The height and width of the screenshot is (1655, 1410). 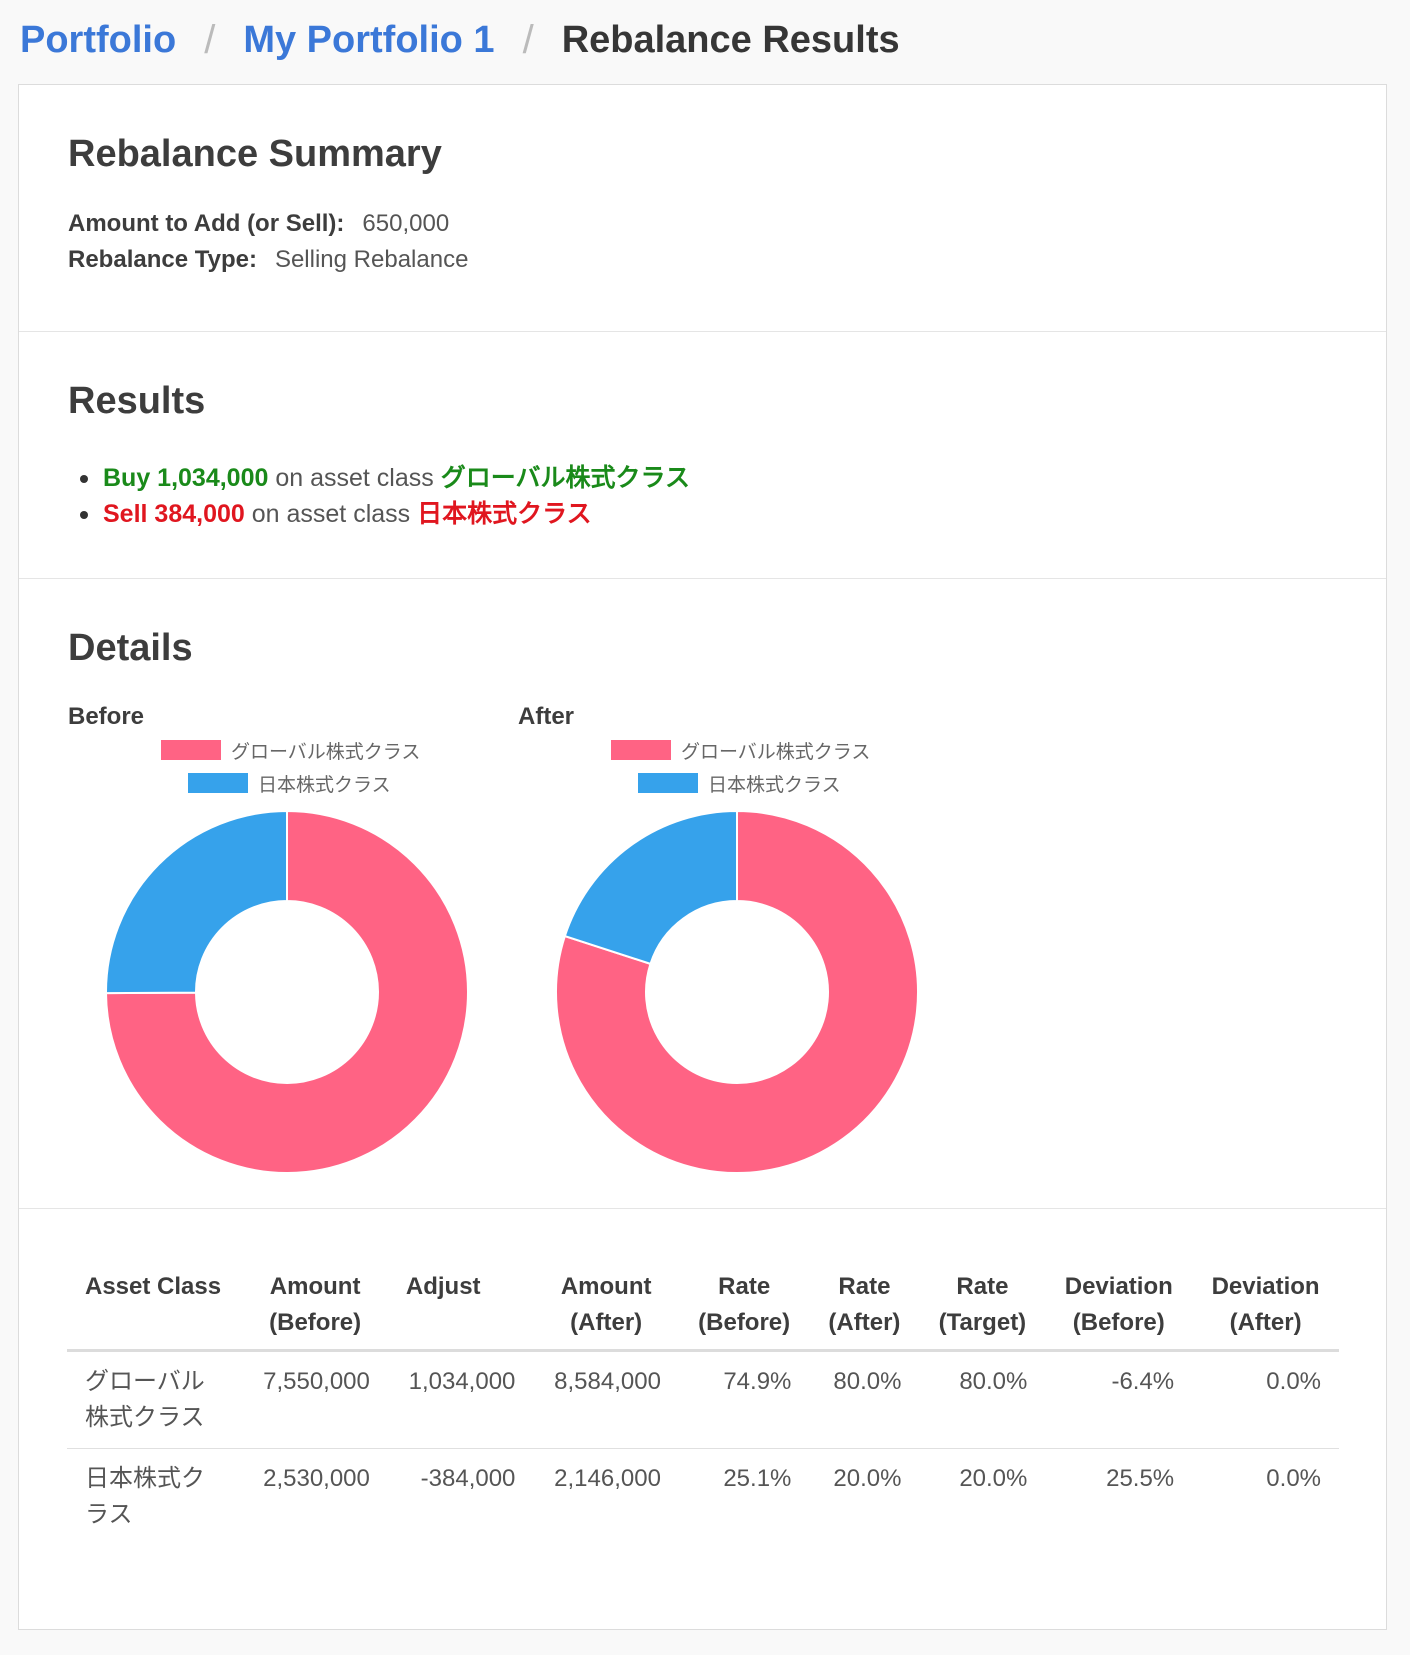 I want to click on header-amount-before: Amount (Before), so click(x=315, y=1306).